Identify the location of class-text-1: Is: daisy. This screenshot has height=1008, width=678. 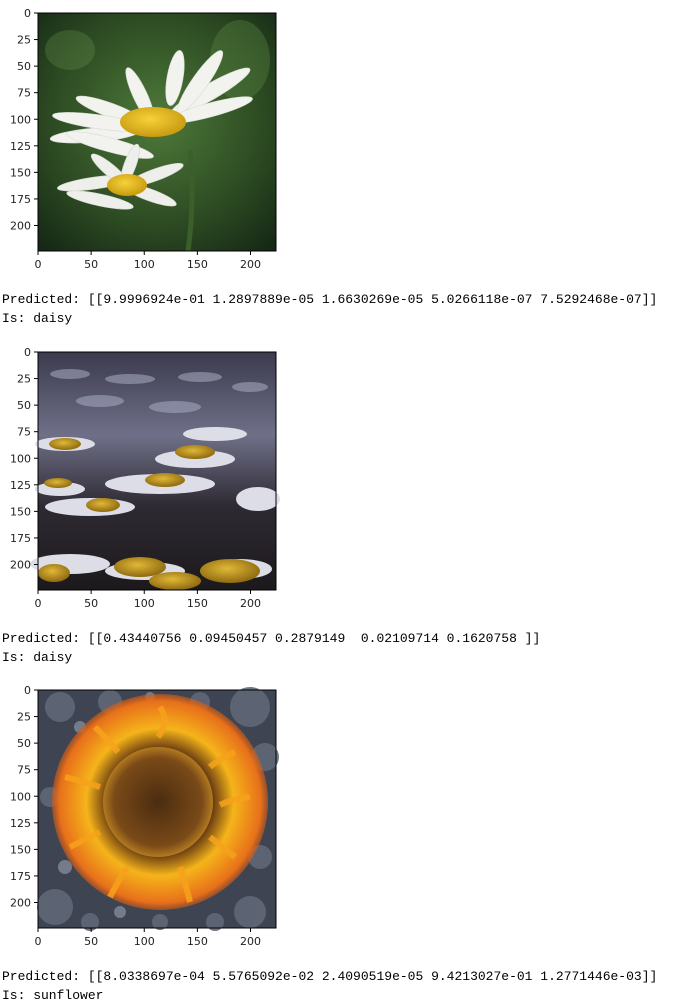
(37, 318).